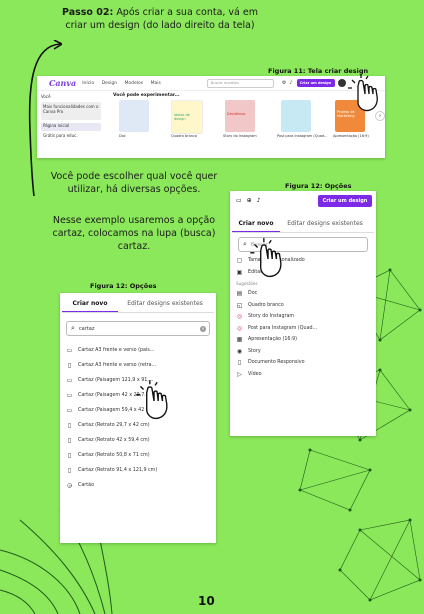 Image resolution: width=424 pixels, height=614 pixels. I want to click on toolbar: ▭ ⊕ ♪, so click(251, 200).